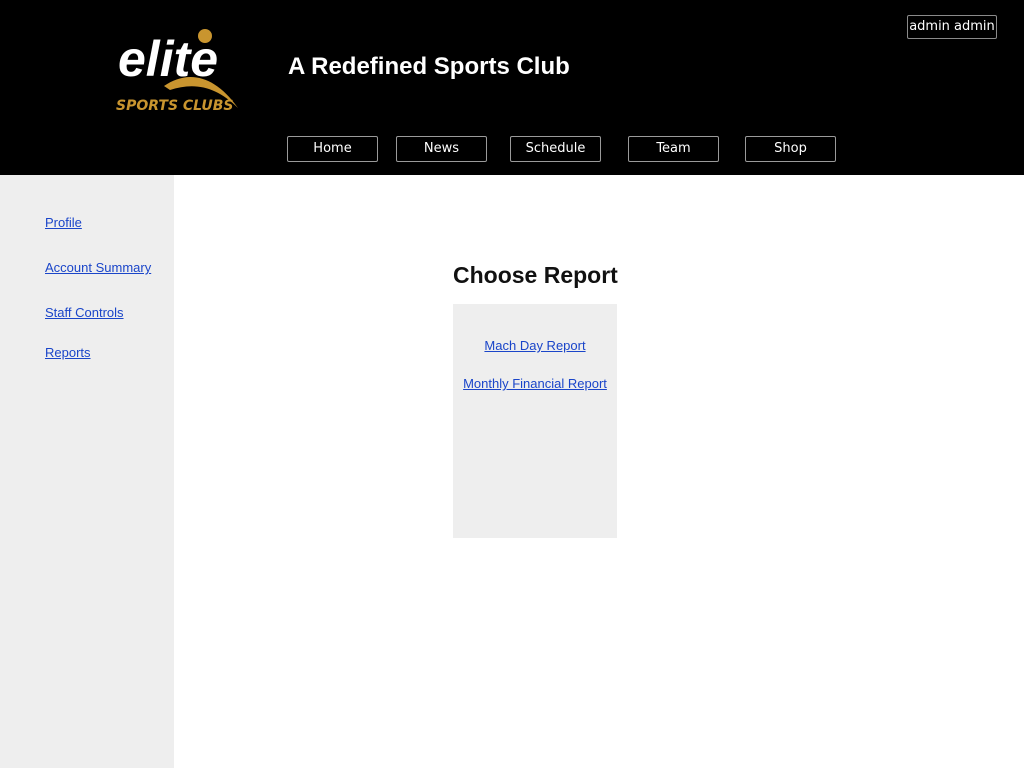 The height and width of the screenshot is (768, 1024). What do you see at coordinates (952, 27) in the screenshot?
I see `user-menu-button: admin admin` at bounding box center [952, 27].